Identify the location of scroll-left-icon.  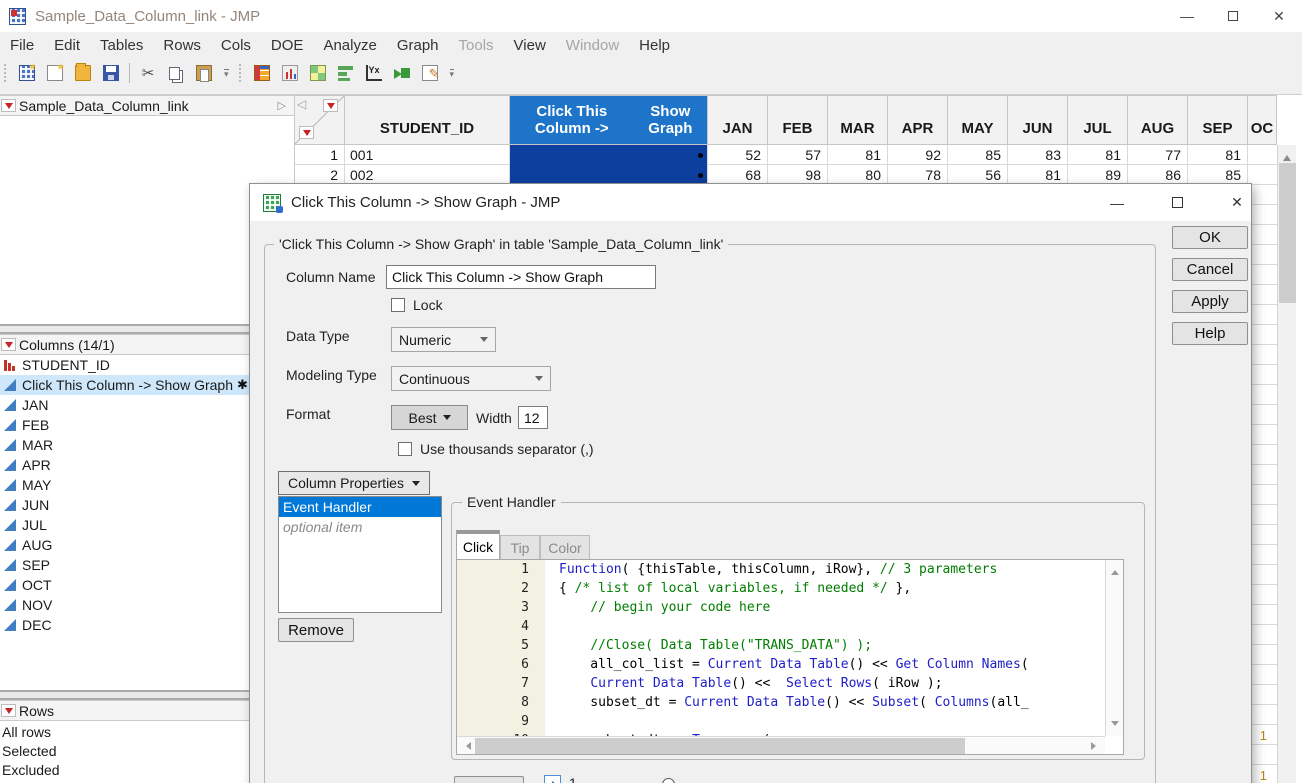
(466, 746).